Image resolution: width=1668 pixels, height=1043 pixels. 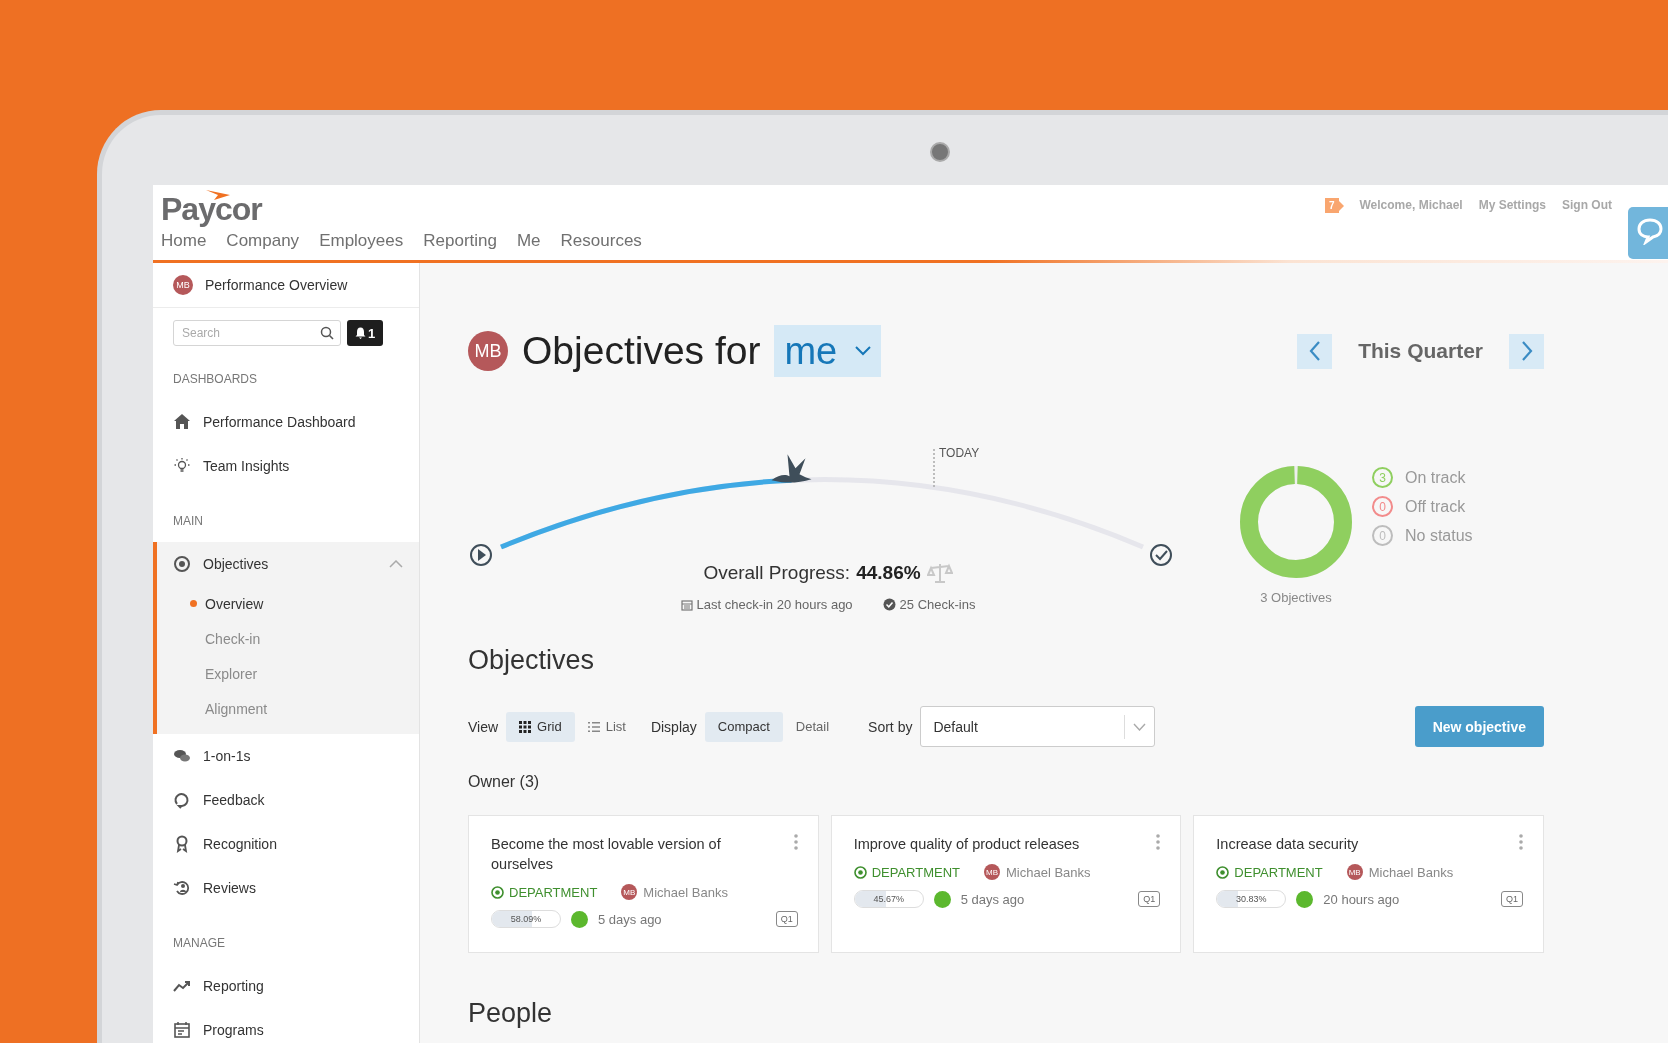 I want to click on objective-title: Become the most lovable version of ourselves, so click(x=606, y=854).